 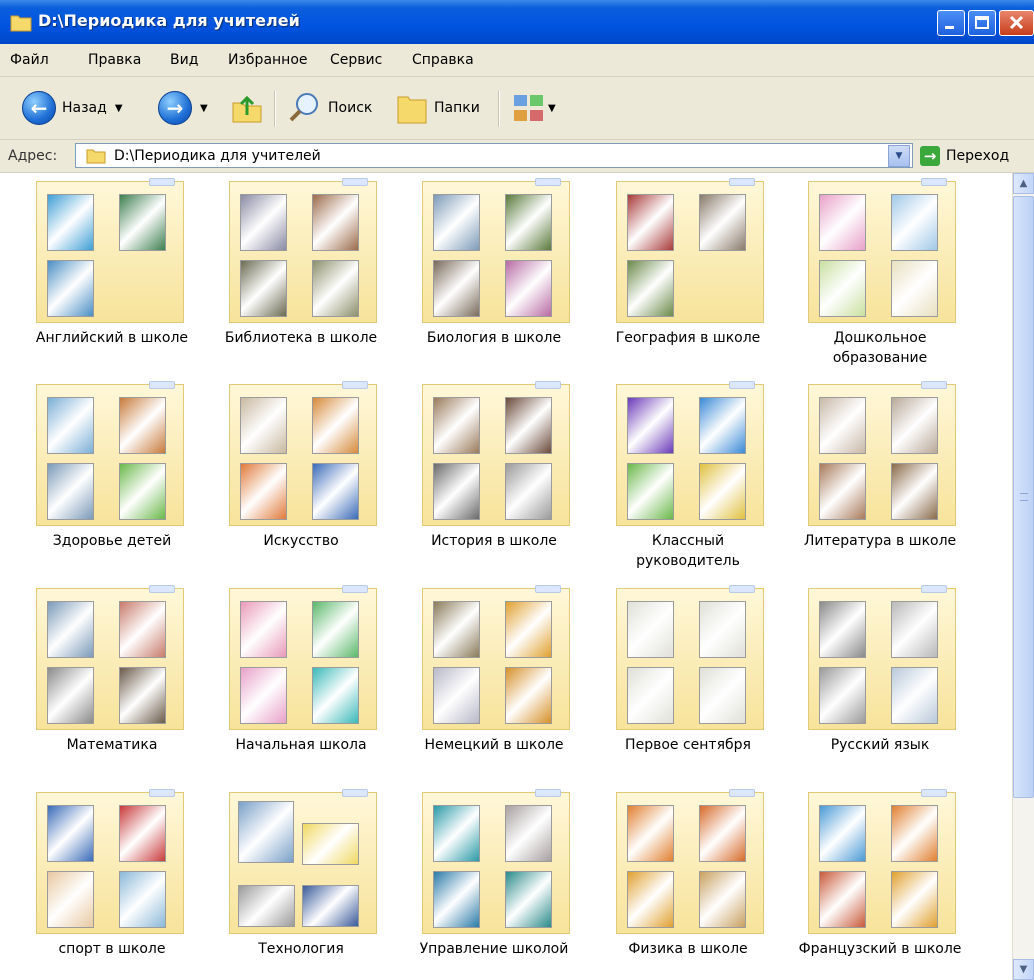 I want to click on address-dropdown-button: ▼, so click(x=899, y=156).